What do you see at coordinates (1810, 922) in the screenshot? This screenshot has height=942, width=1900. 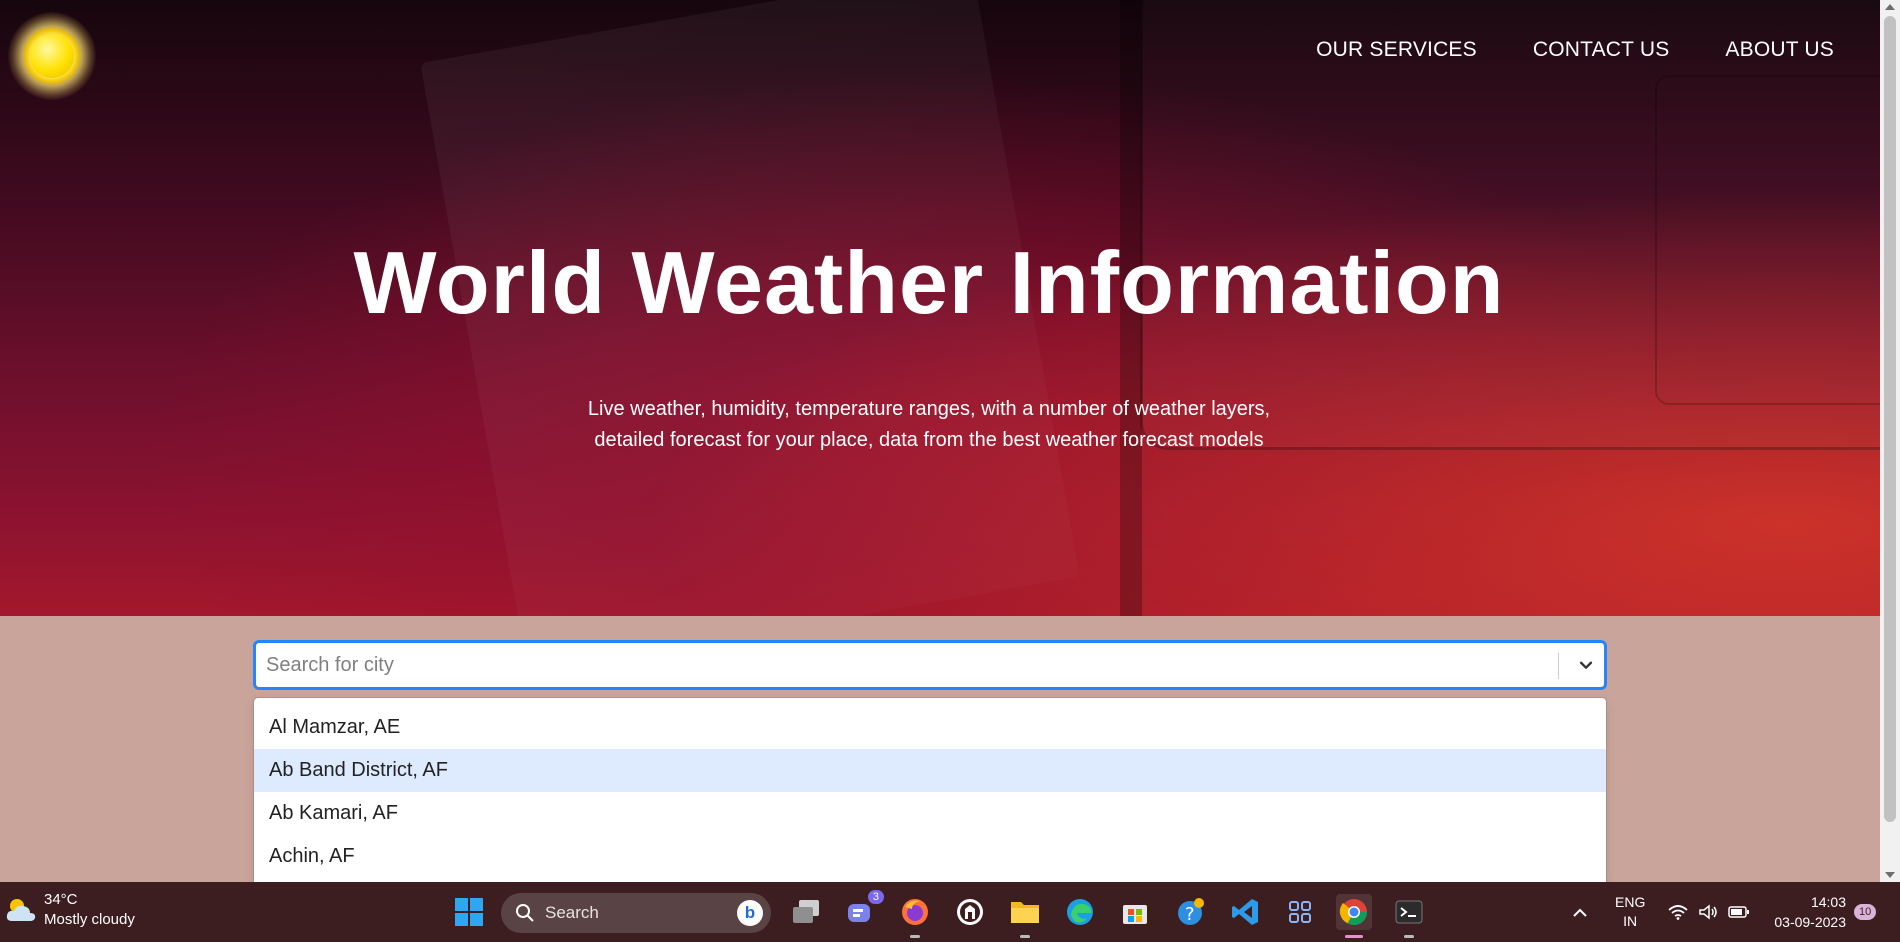 I see `clock-date: 03-09-2023` at bounding box center [1810, 922].